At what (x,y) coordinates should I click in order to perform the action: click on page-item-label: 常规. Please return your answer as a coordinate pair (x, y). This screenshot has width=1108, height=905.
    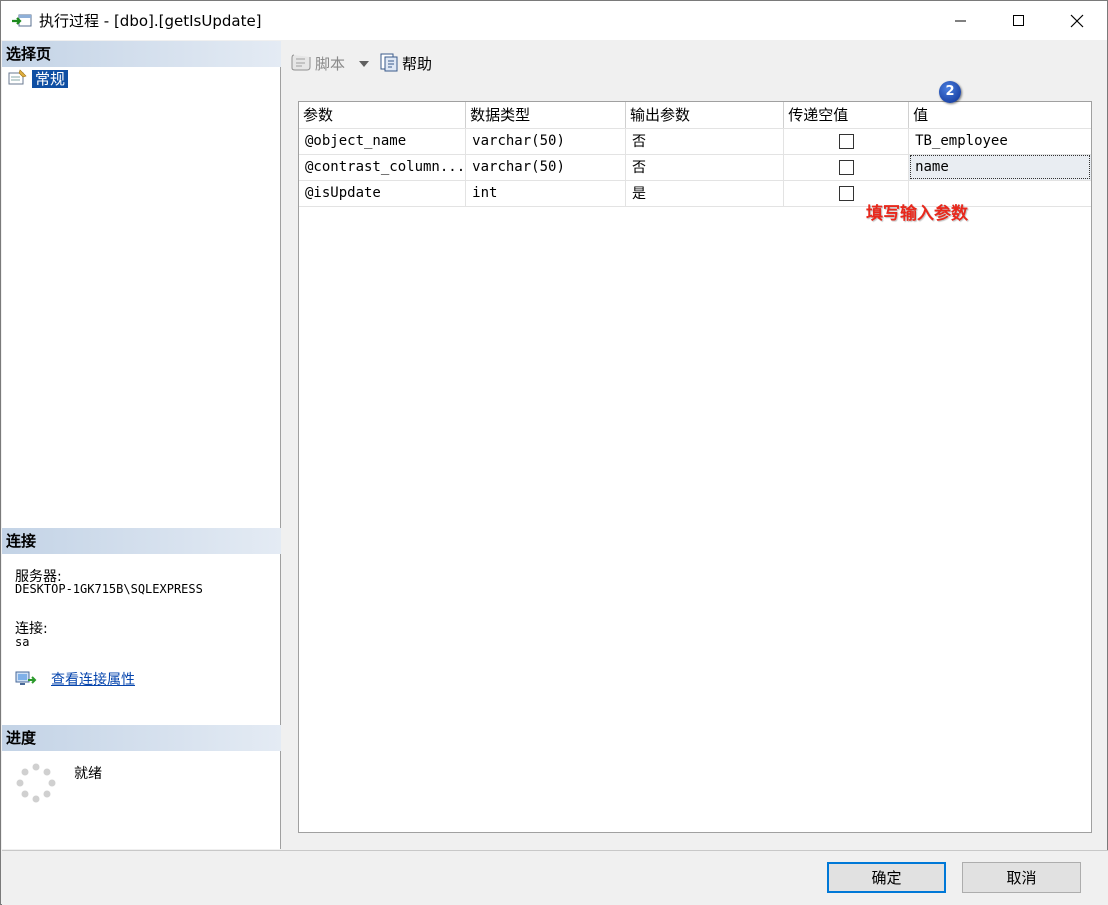
    Looking at the image, I should click on (50, 79).